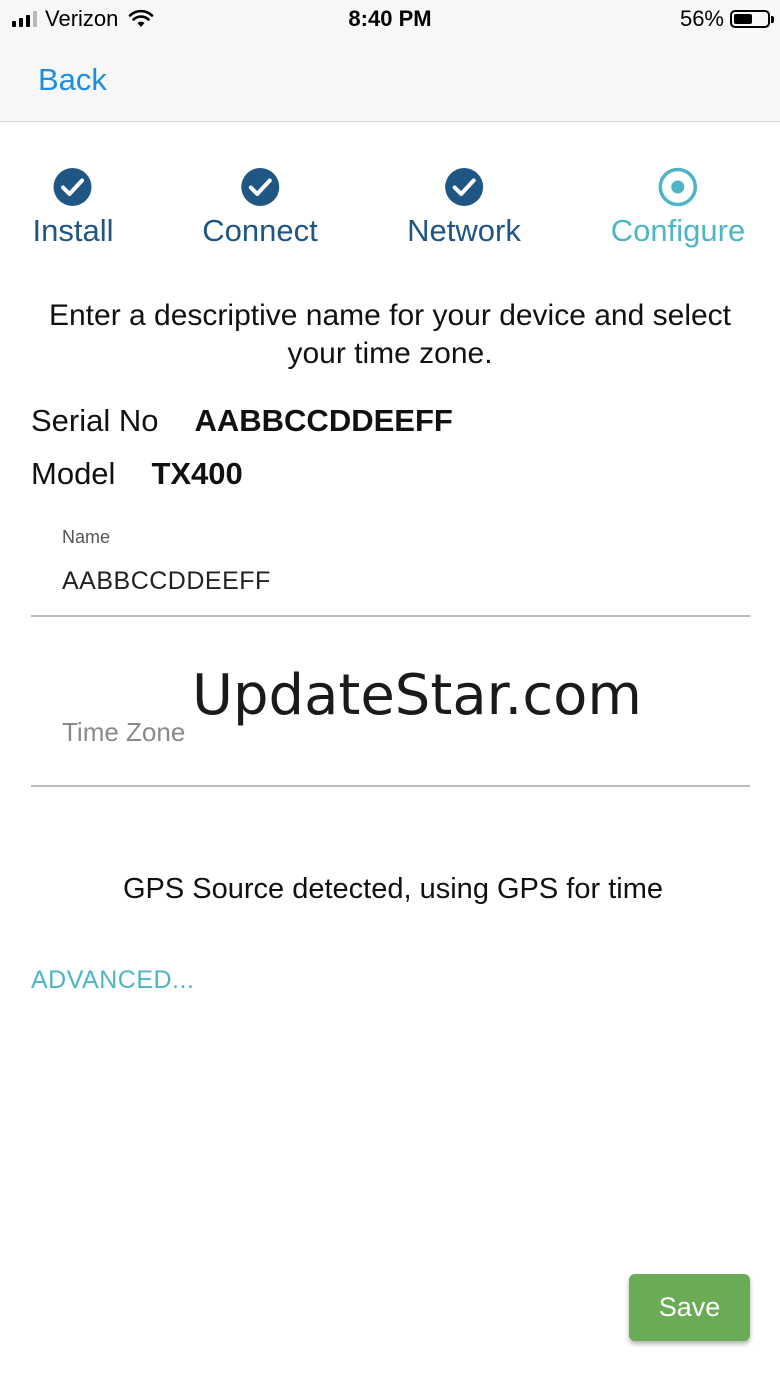  What do you see at coordinates (260, 207) in the screenshot?
I see `step-connect: Connect` at bounding box center [260, 207].